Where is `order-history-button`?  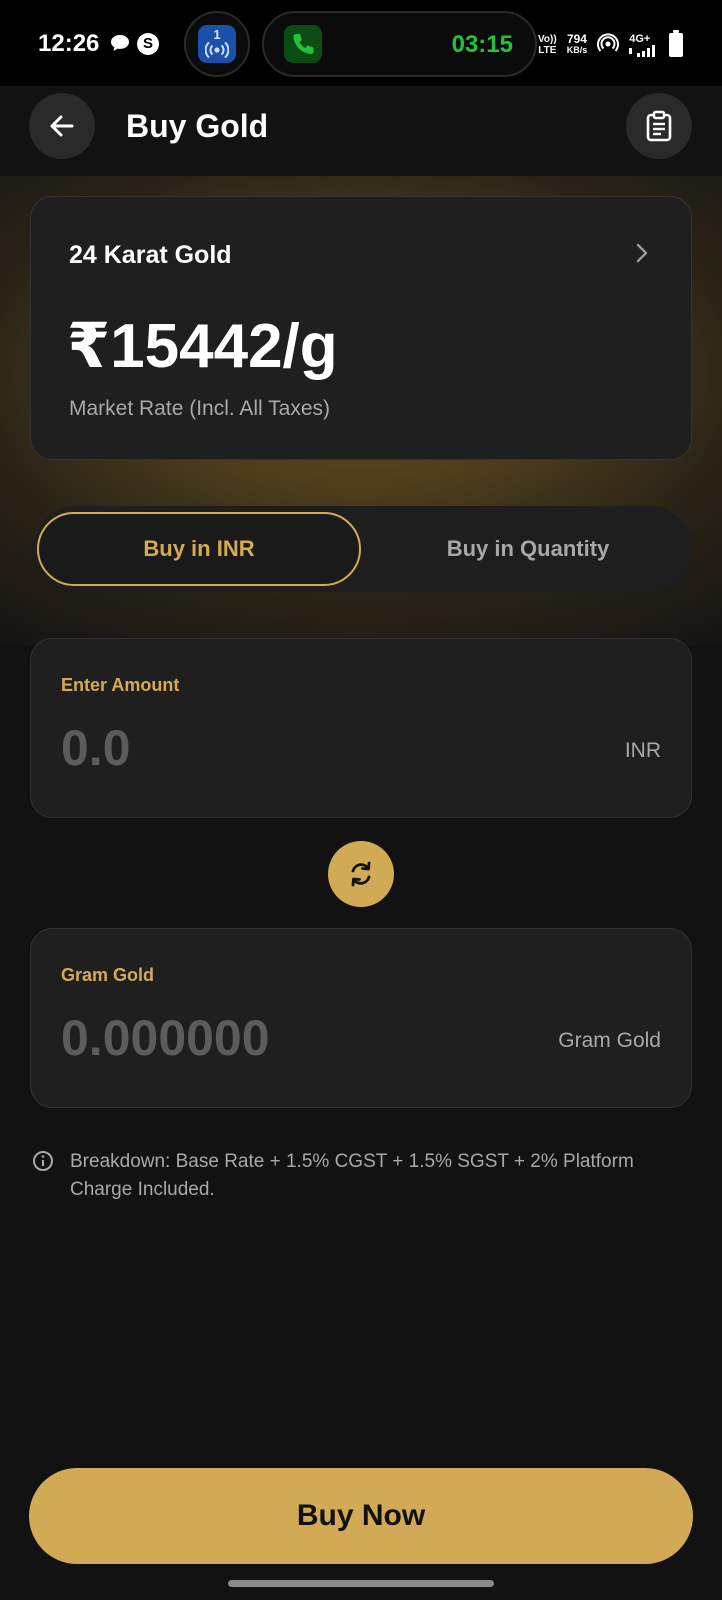
order-history-button is located at coordinates (659, 126).